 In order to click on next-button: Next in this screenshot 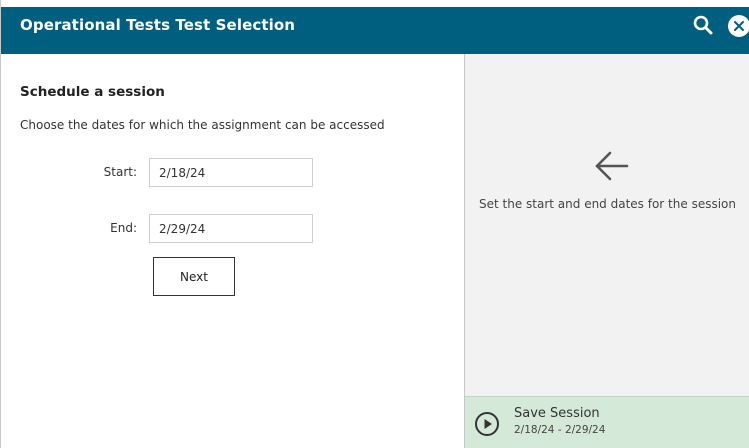, I will do `click(194, 276)`.